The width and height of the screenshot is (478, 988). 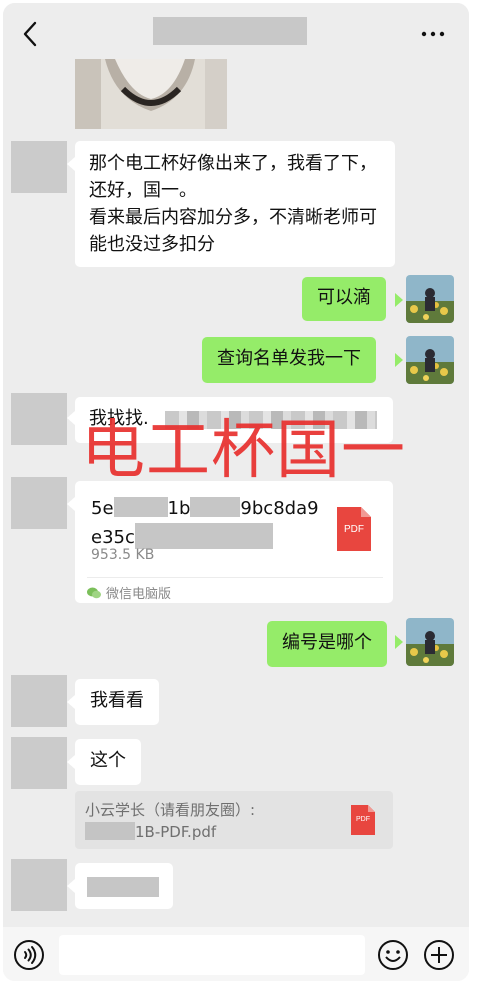 What do you see at coordinates (150, 831) in the screenshot?
I see `quoted-file-name: 1B-PDF.pdf` at bounding box center [150, 831].